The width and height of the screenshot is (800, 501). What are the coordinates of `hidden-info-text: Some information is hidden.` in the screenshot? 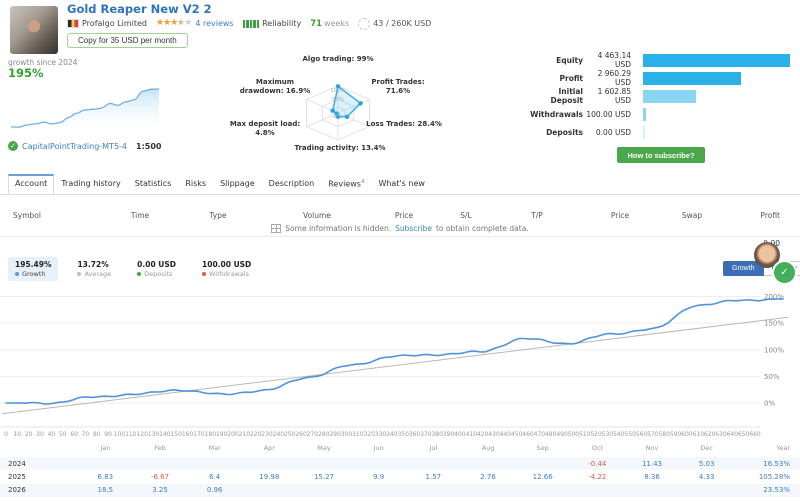 It's located at (338, 228).